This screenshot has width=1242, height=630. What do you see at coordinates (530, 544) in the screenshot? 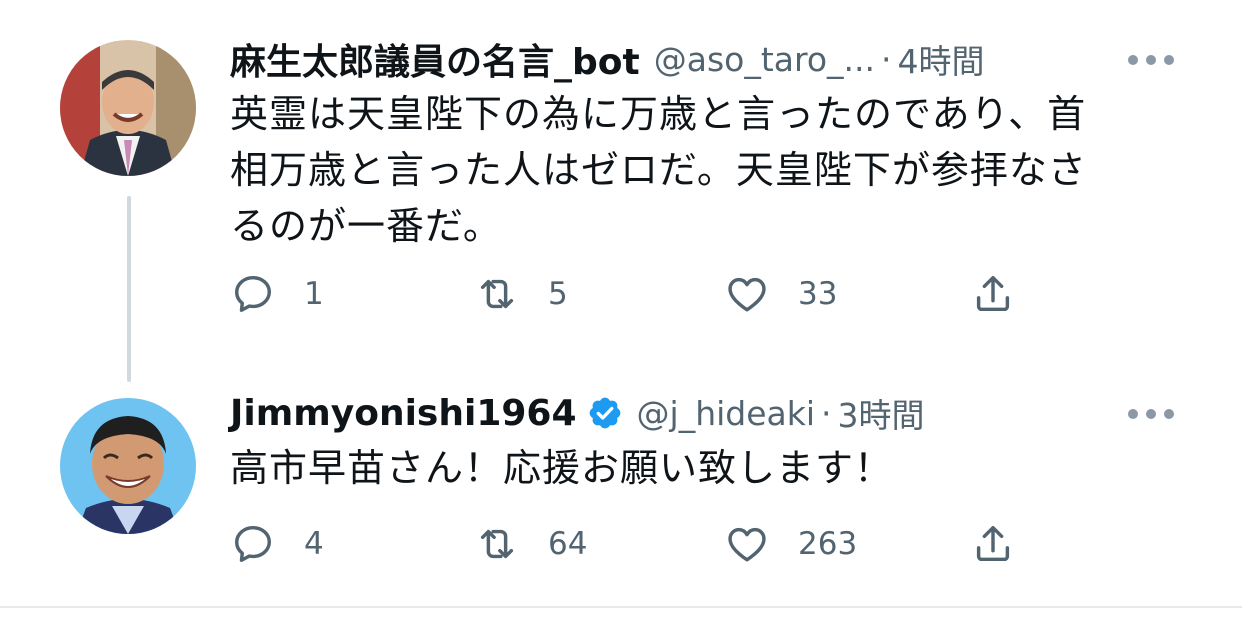
I see `retweet-button: 64` at bounding box center [530, 544].